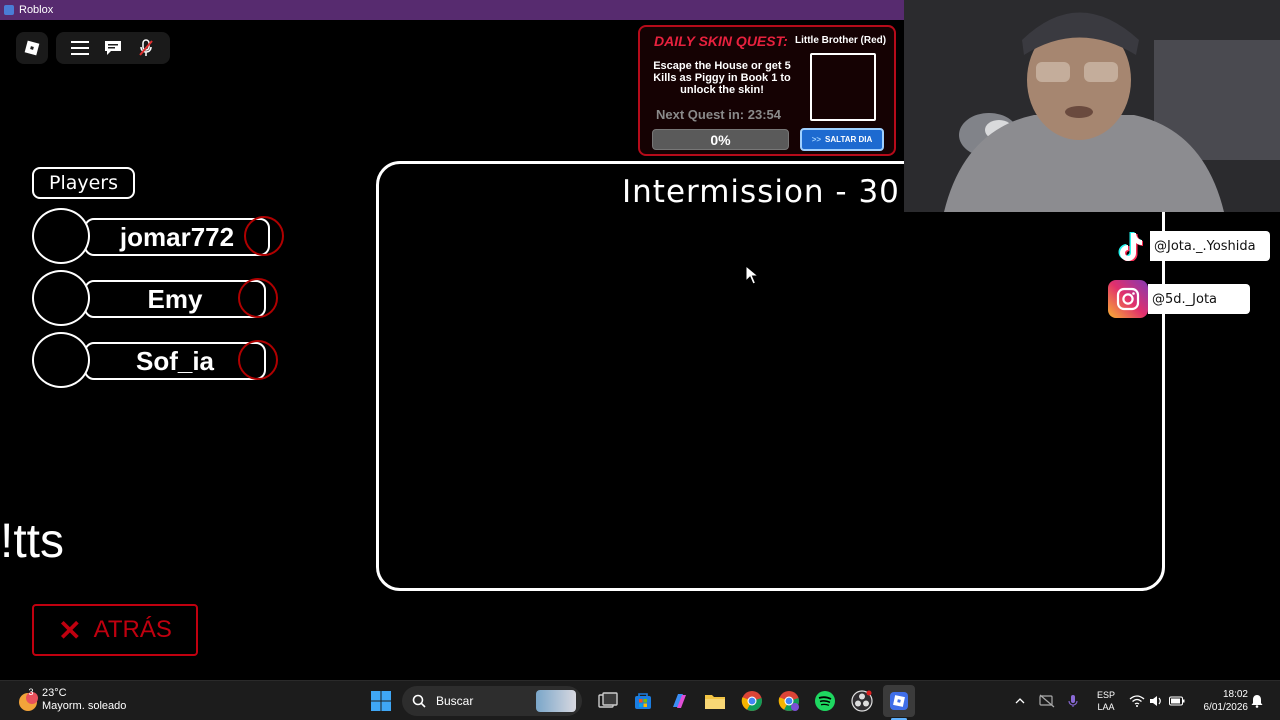  Describe the element at coordinates (1257, 700) in the screenshot. I see `notification-bell-icon` at that location.